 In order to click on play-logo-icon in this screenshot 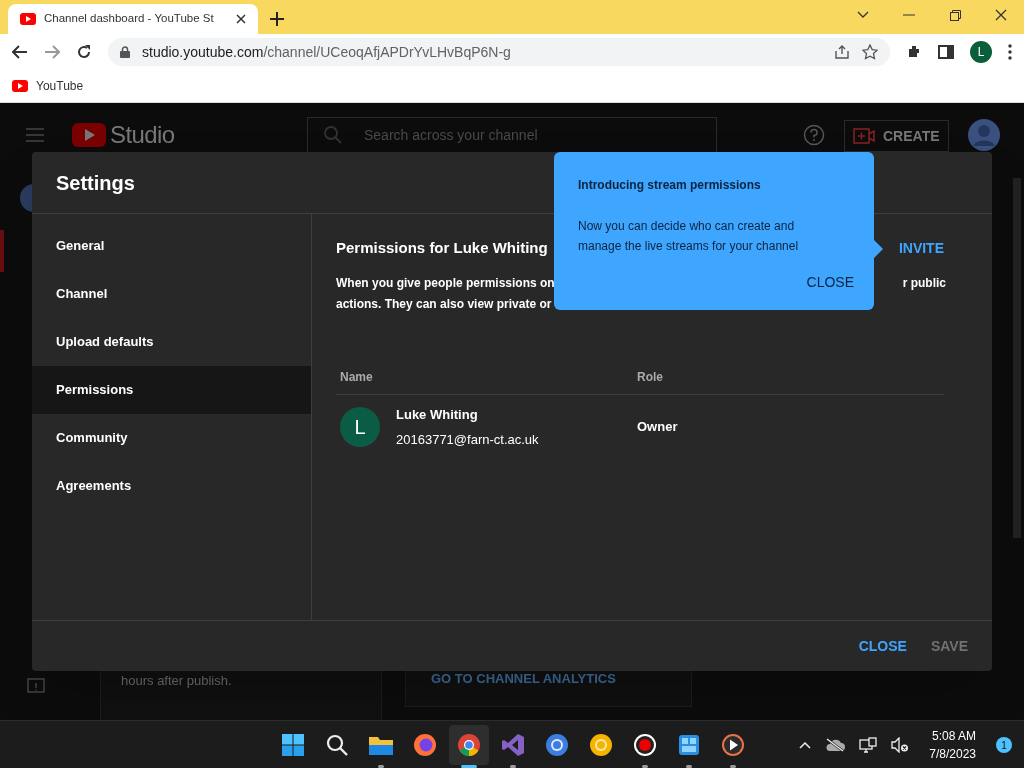, I will do `click(89, 135)`.